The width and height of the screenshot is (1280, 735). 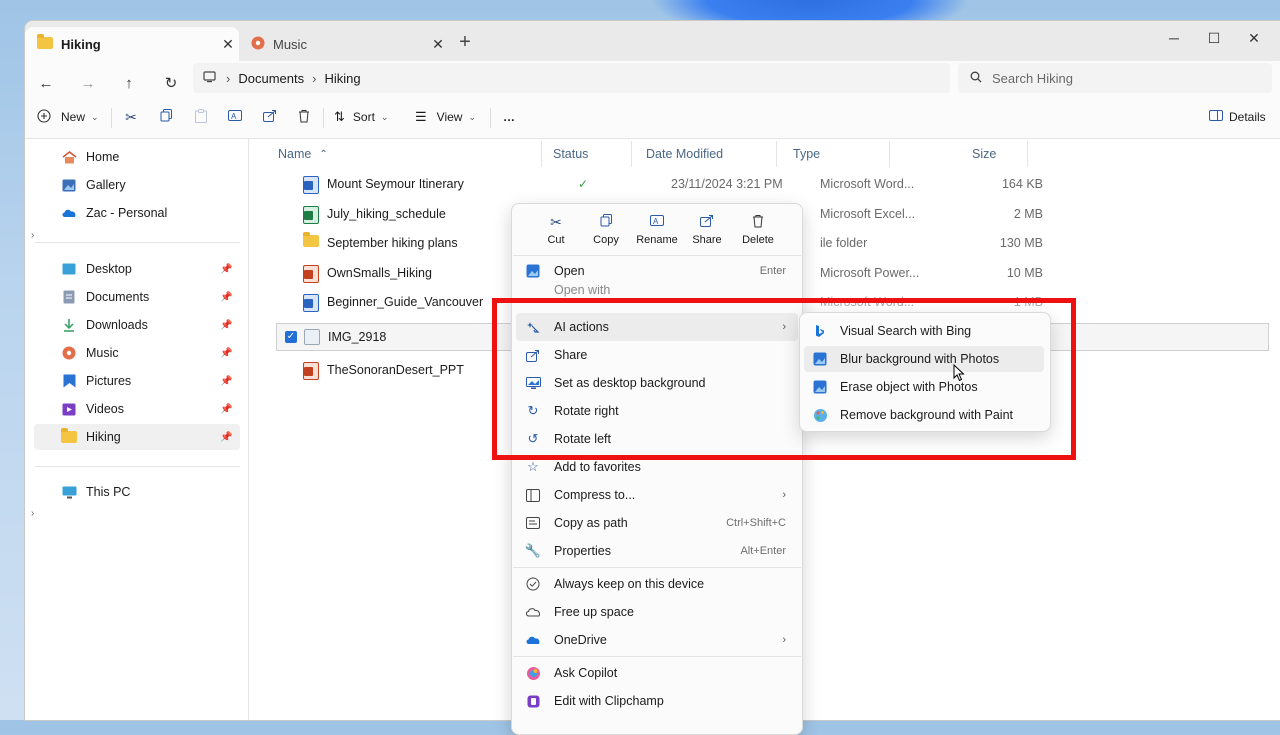 I want to click on quick-action-label: Rename, so click(x=657, y=240).